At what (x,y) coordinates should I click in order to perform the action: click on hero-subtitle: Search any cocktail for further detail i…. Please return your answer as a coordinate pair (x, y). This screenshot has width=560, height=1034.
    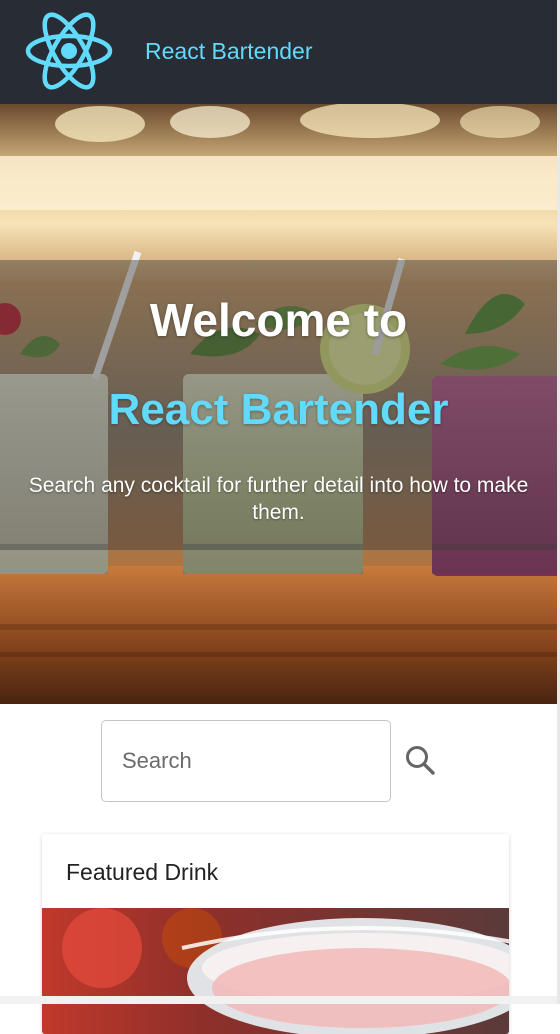
    Looking at the image, I should click on (278, 499).